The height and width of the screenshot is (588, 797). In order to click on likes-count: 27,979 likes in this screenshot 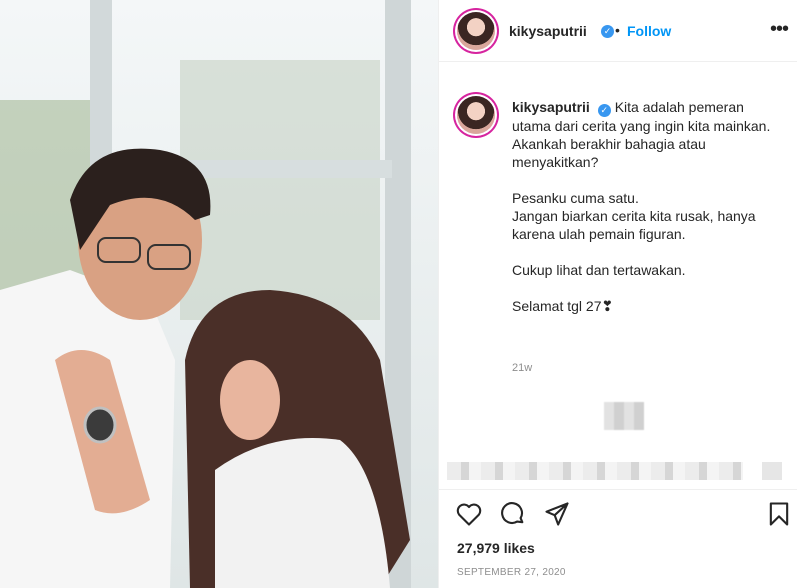, I will do `click(496, 548)`.